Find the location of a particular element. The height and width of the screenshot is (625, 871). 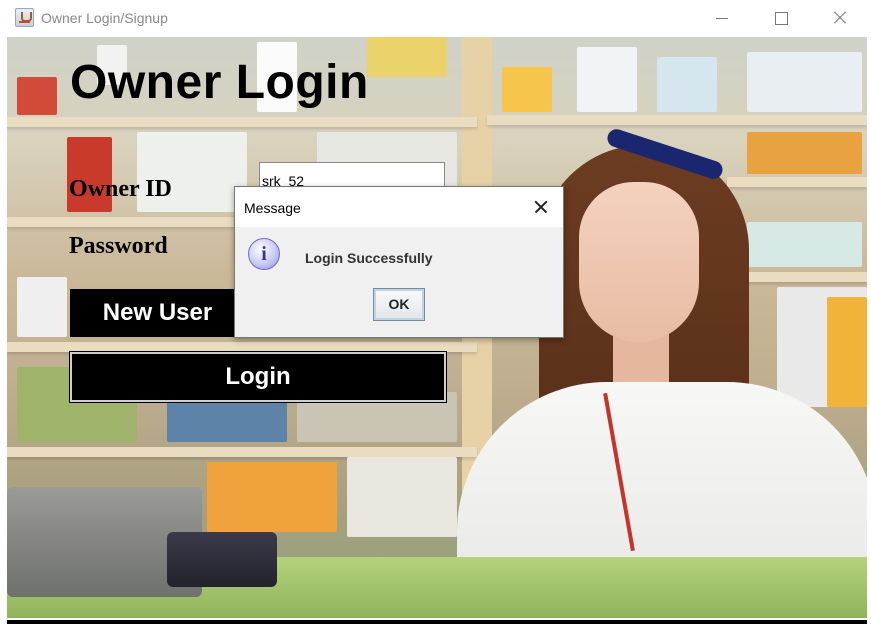

maximize-button is located at coordinates (781, 18).